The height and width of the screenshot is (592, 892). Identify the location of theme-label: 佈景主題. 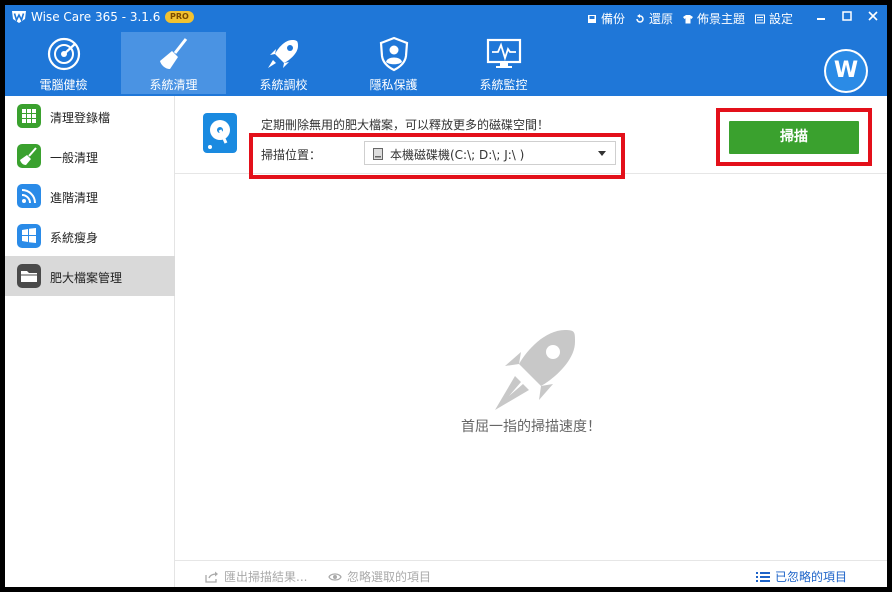
(721, 19).